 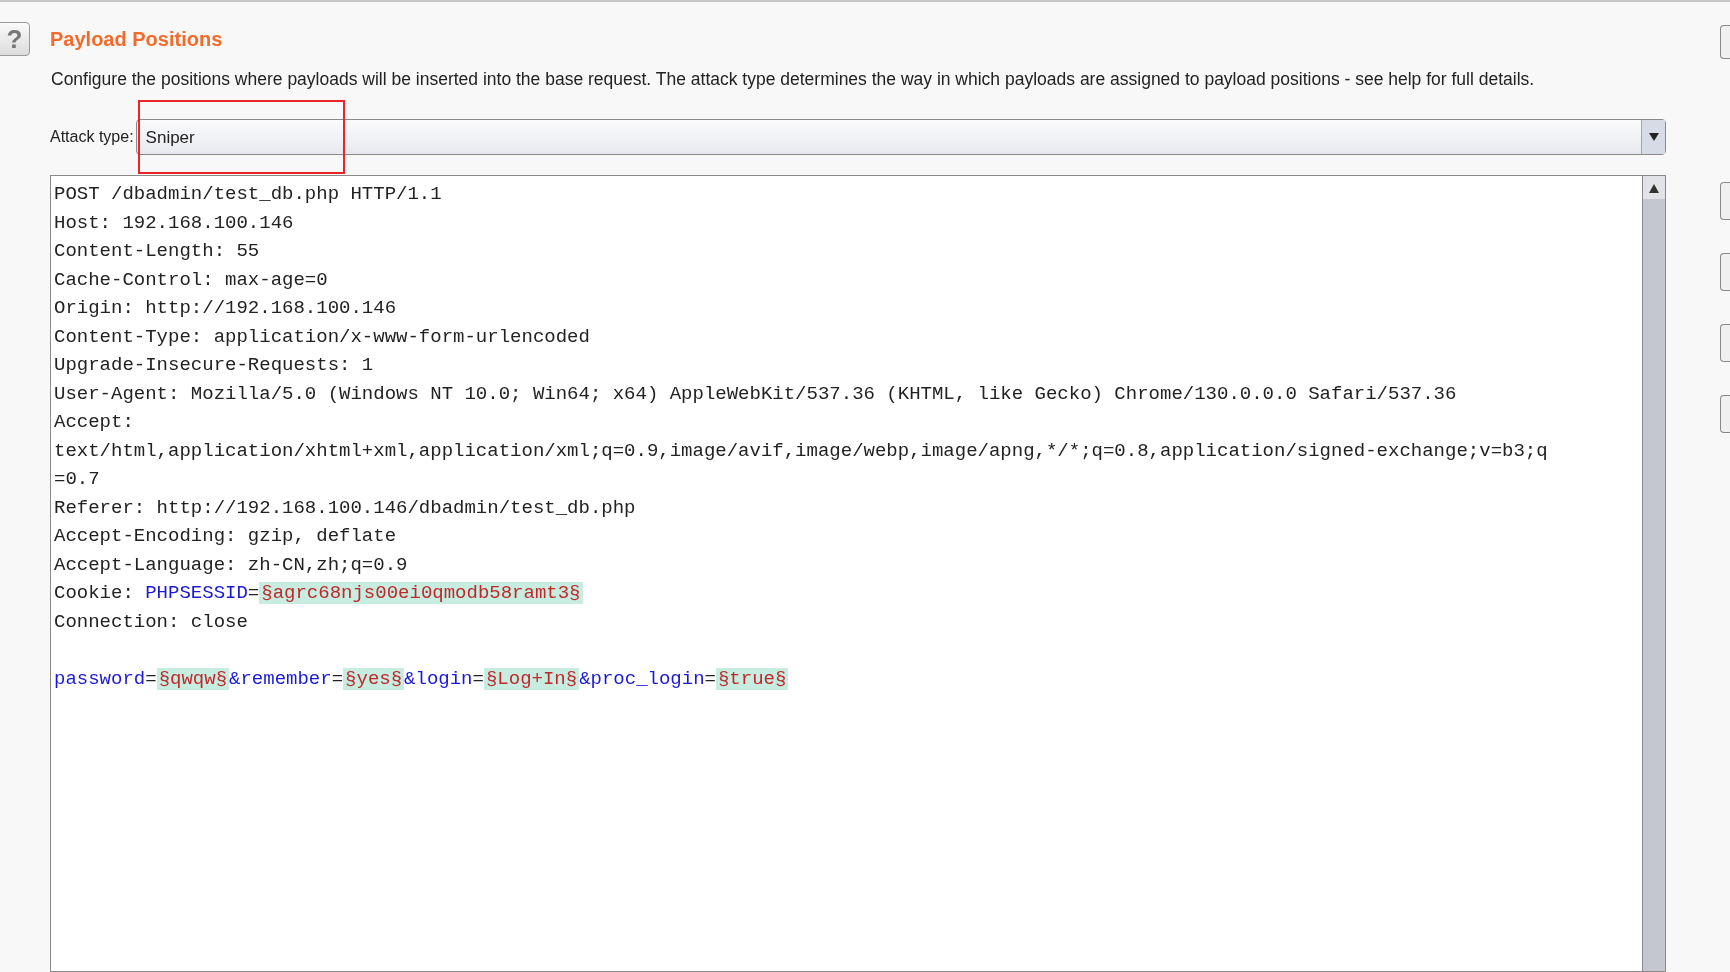 What do you see at coordinates (755, 393) in the screenshot?
I see `request-text: User-Agent: Mozilla/5.0 (Windows NT 10.0; Win64; x64) AppleWebKit/537.36 (KHTML, like Gecko) Chrome/130.0.0.0 Safari/537.36` at bounding box center [755, 393].